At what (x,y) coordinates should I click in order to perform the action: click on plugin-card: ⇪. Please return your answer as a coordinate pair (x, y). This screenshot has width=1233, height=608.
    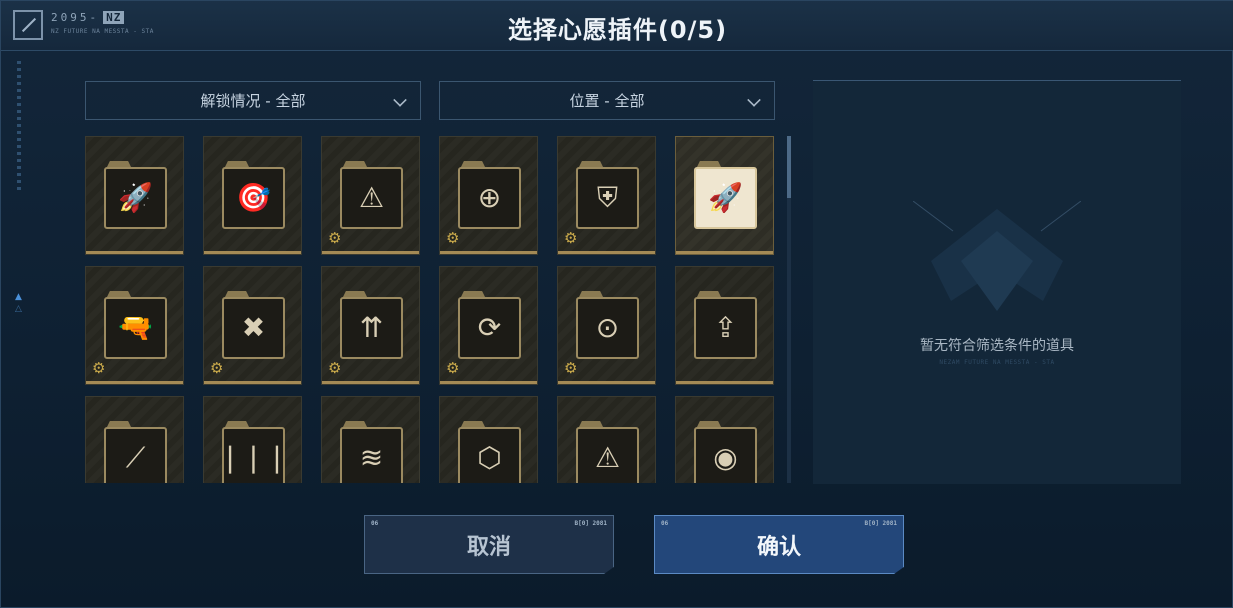
    Looking at the image, I should click on (724, 325).